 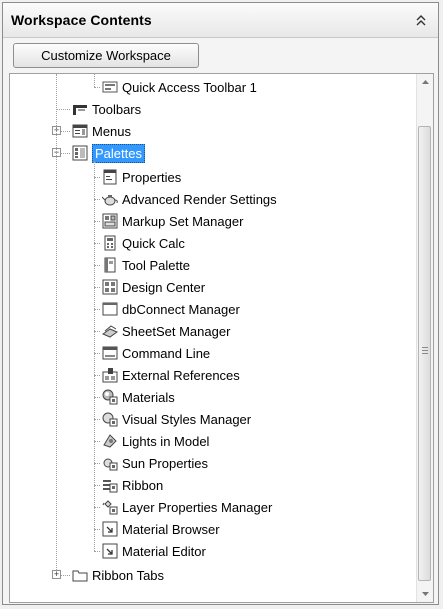 What do you see at coordinates (425, 82) in the screenshot?
I see `scroll-up-arrow-icon` at bounding box center [425, 82].